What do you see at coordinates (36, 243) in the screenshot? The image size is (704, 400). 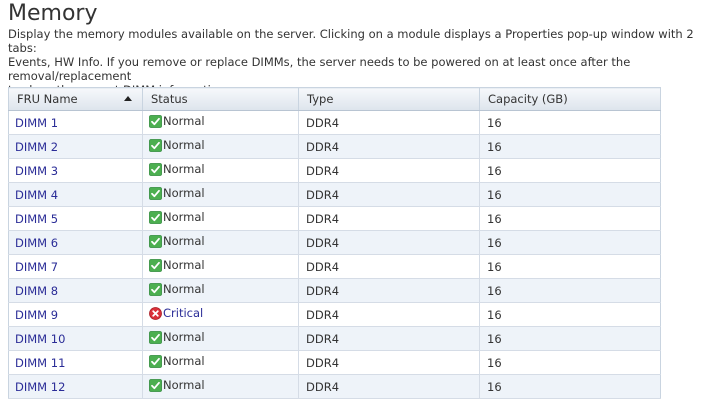 I see `fru-name-link: DIMM 6` at bounding box center [36, 243].